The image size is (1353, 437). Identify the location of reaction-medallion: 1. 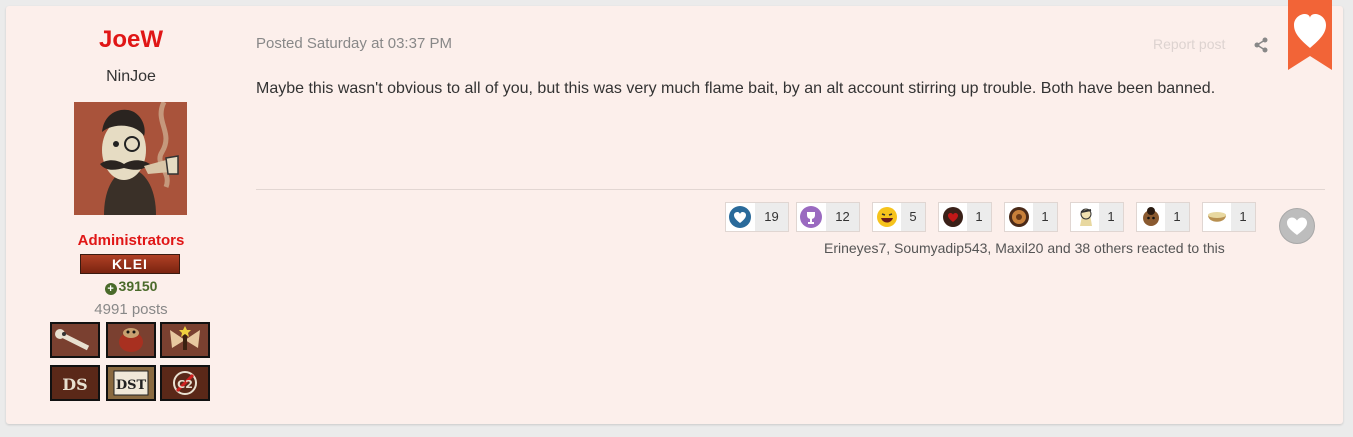
(1031, 217).